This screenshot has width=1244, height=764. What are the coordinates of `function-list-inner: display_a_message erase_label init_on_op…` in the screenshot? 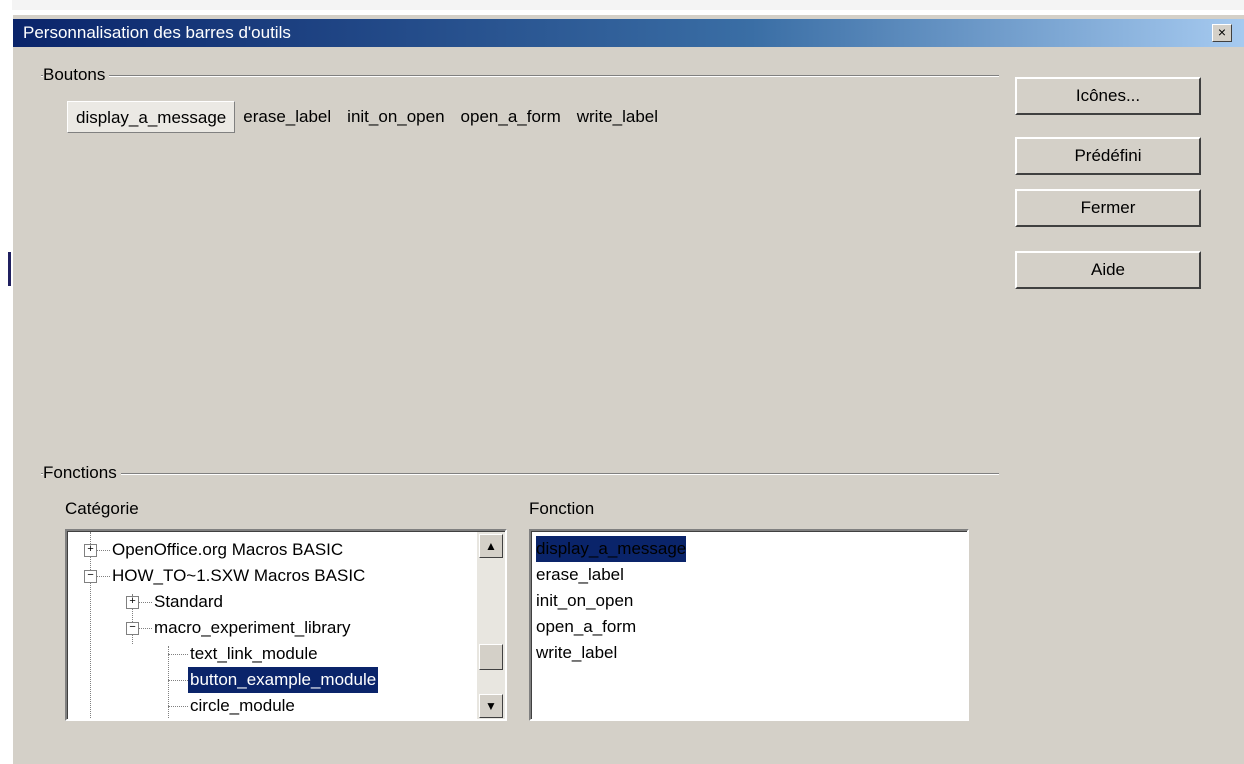 It's located at (749, 625).